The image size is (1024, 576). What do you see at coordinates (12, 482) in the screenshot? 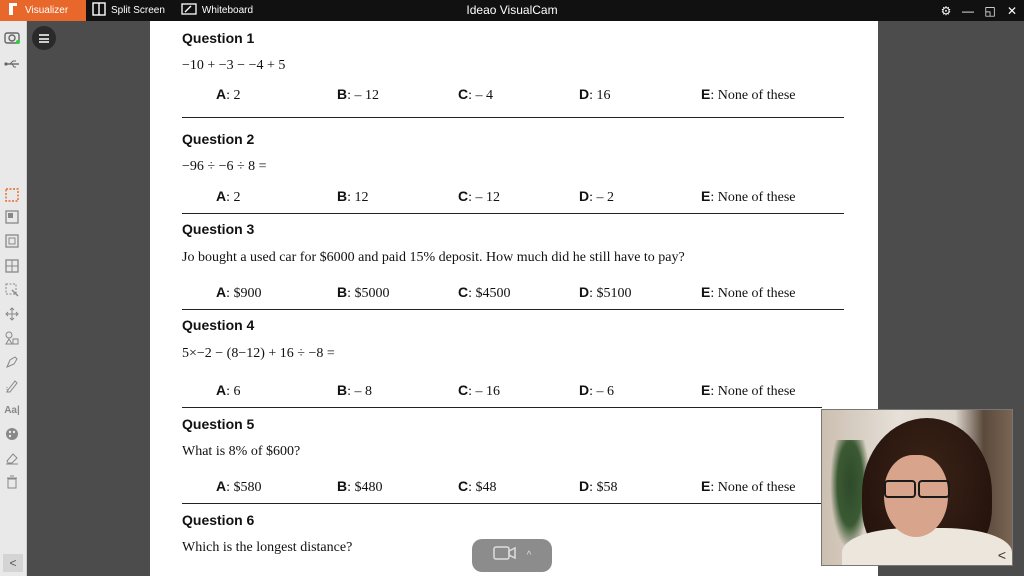
I see `trash-icon` at bounding box center [12, 482].